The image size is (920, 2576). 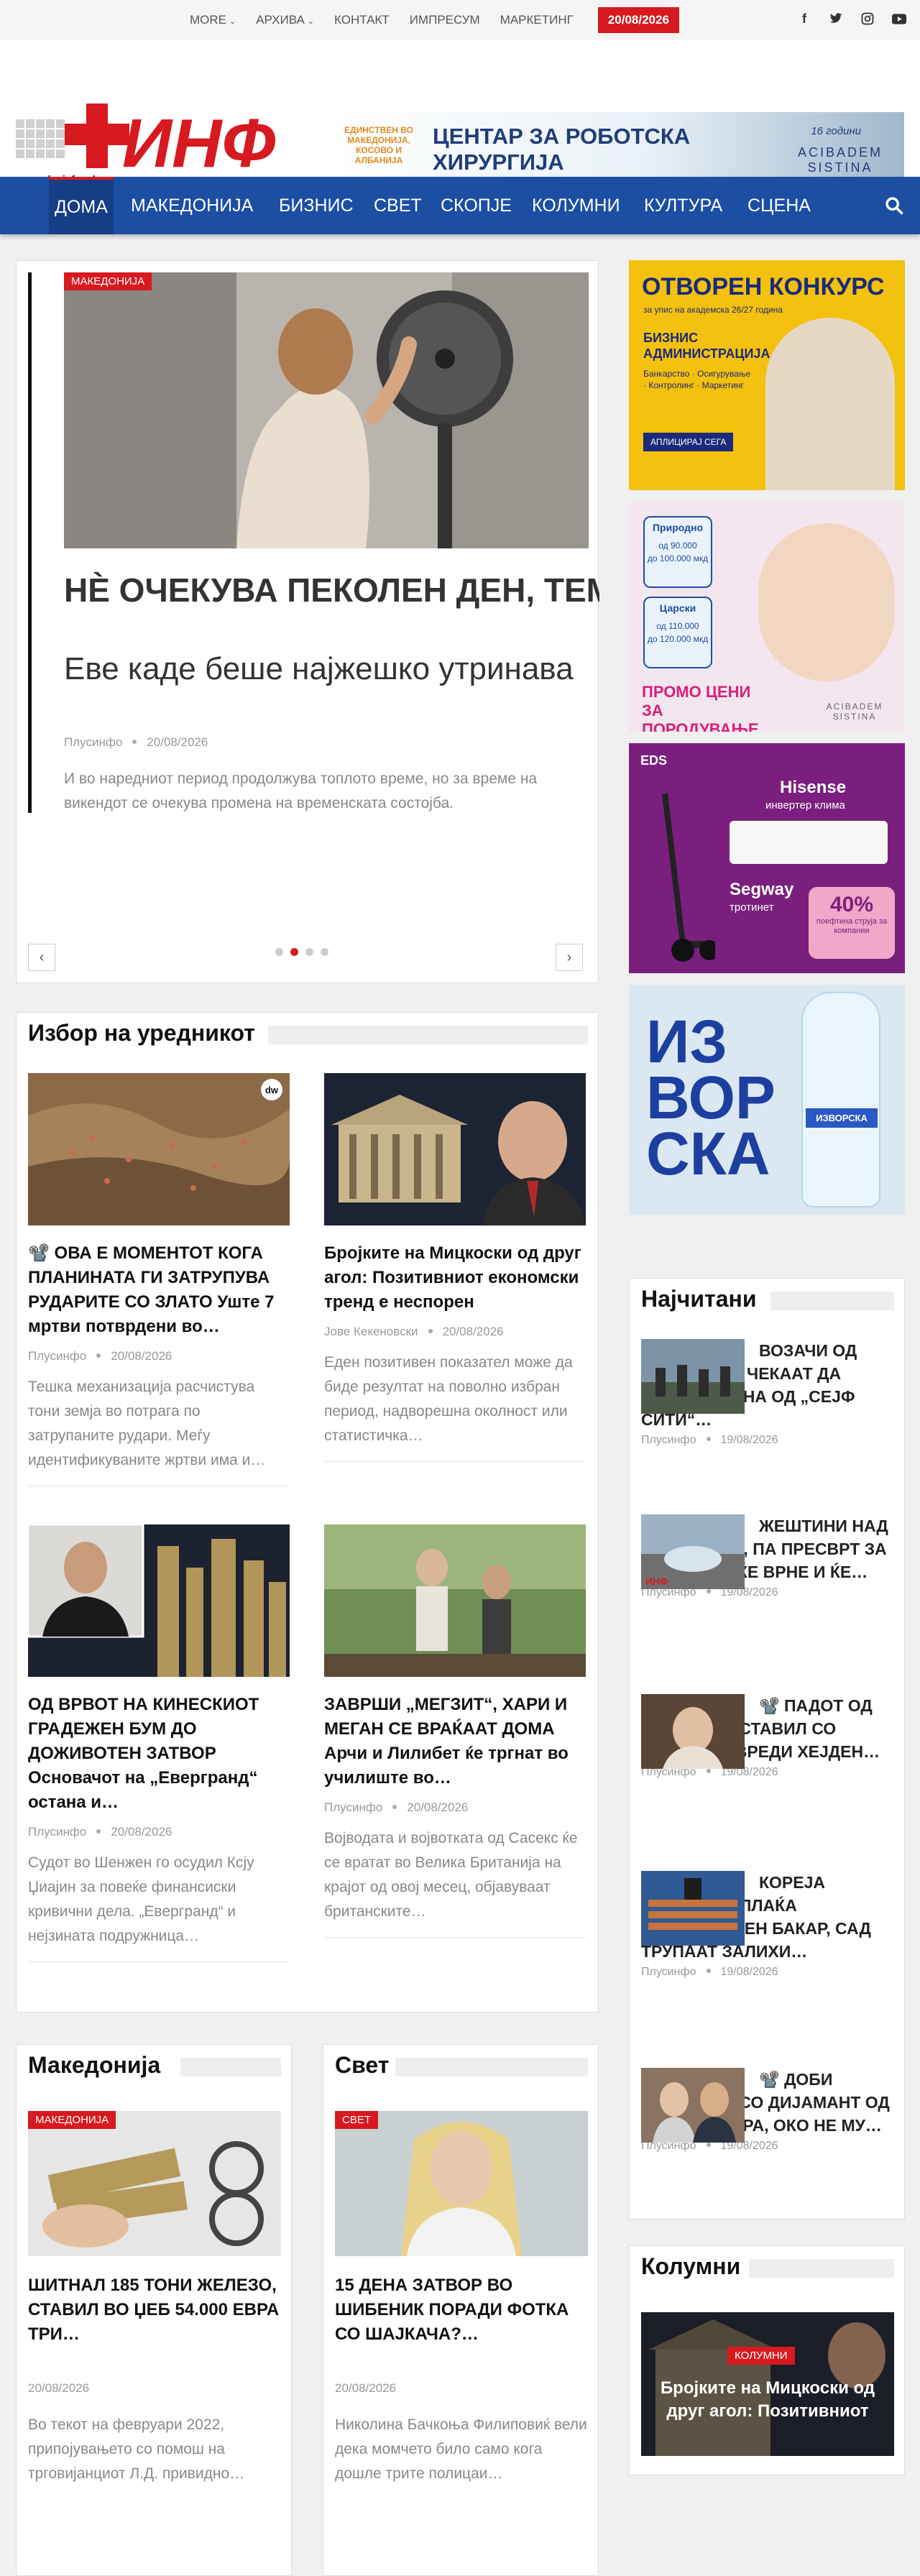 What do you see at coordinates (398, 205) in the screenshot?
I see `nav-item-svet: СВЕТ` at bounding box center [398, 205].